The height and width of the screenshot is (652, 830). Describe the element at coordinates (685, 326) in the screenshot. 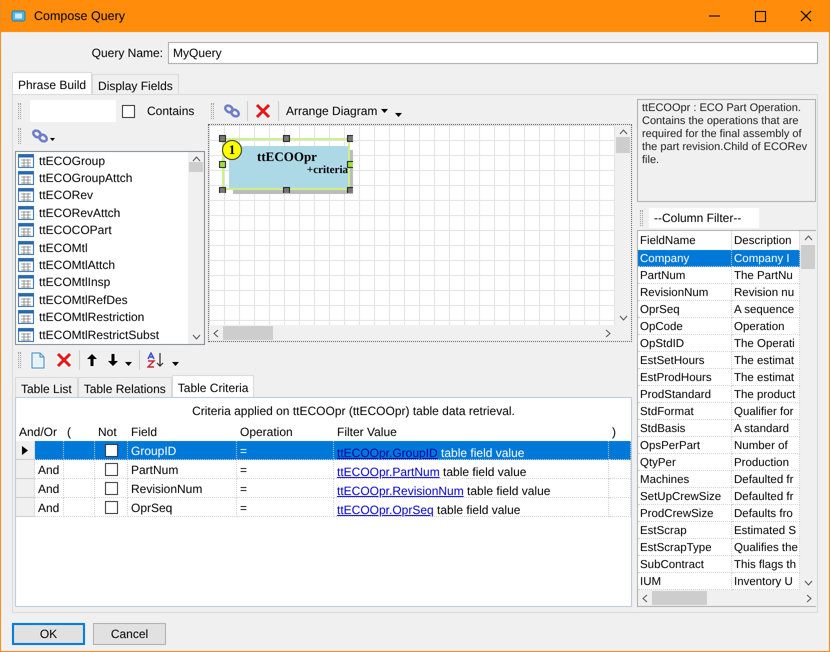

I see `table-cell: OpCode` at that location.